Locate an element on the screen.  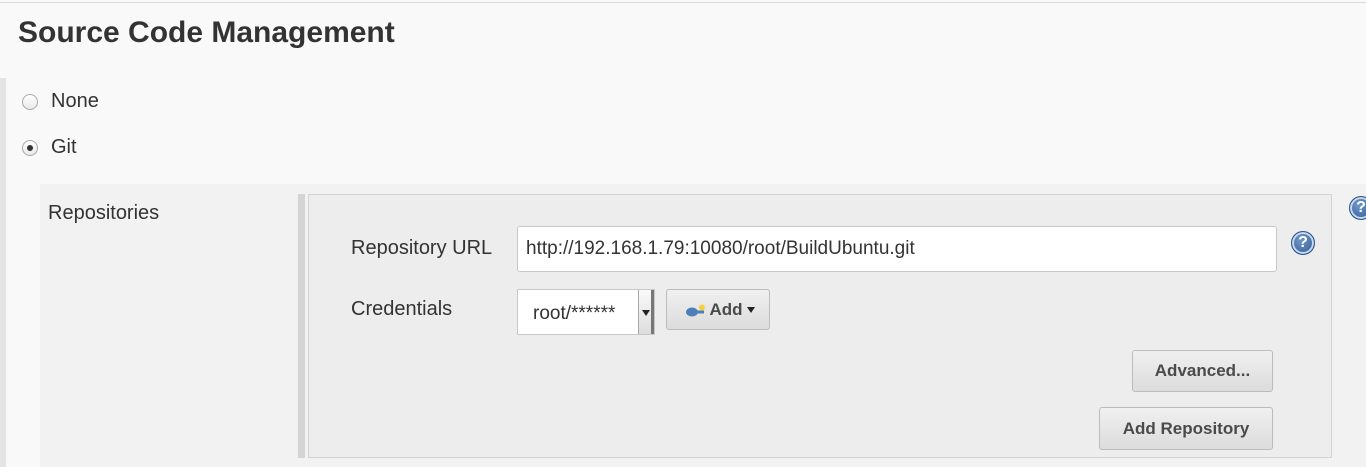
repository-drag-handle is located at coordinates (301, 326).